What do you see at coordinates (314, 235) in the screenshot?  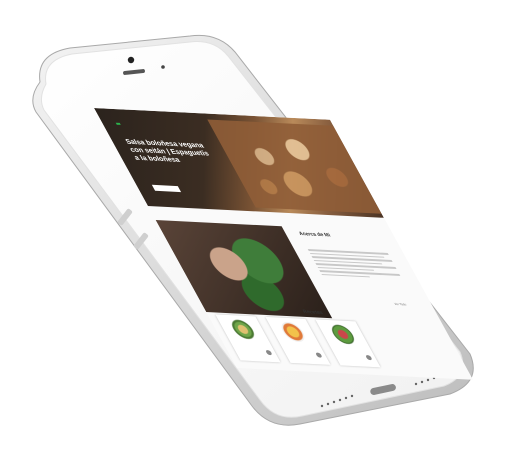 I see `about-title: Acerca de Mi` at bounding box center [314, 235].